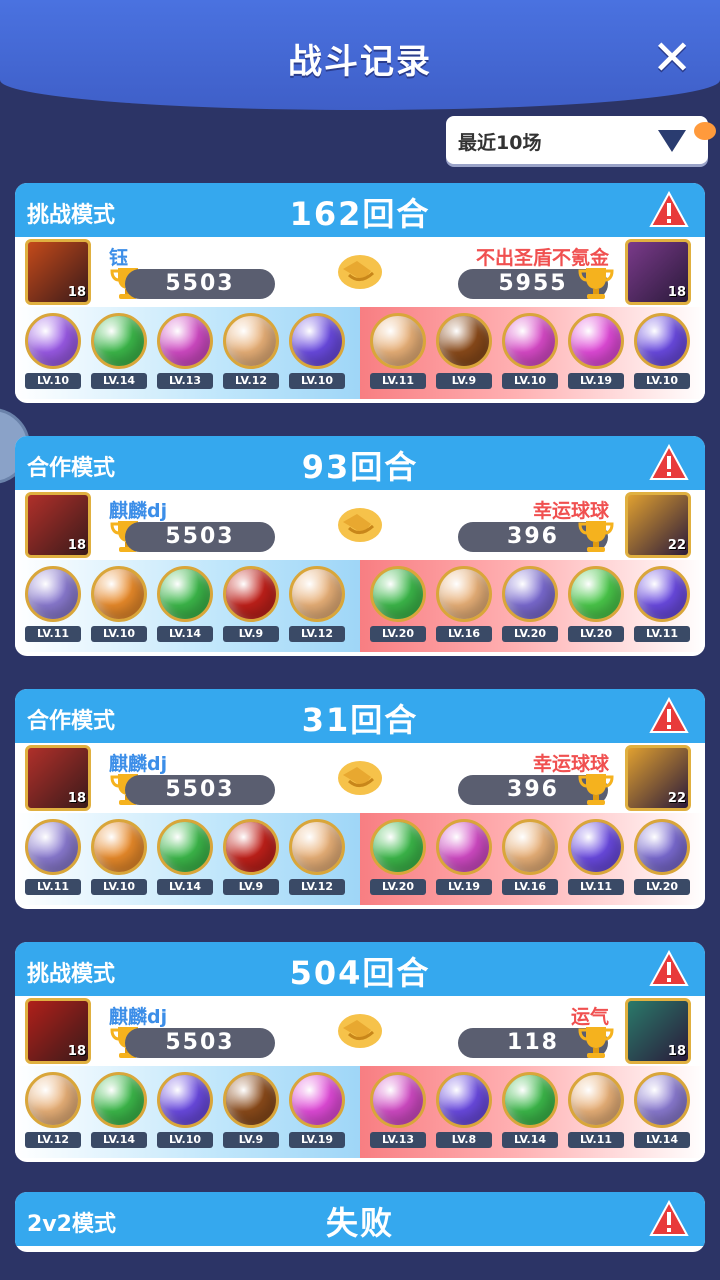 This screenshot has height=1280, width=720. I want to click on players-row: 18 钰 5503 5955 不出圣盾不氪金 18, so click(360, 272).